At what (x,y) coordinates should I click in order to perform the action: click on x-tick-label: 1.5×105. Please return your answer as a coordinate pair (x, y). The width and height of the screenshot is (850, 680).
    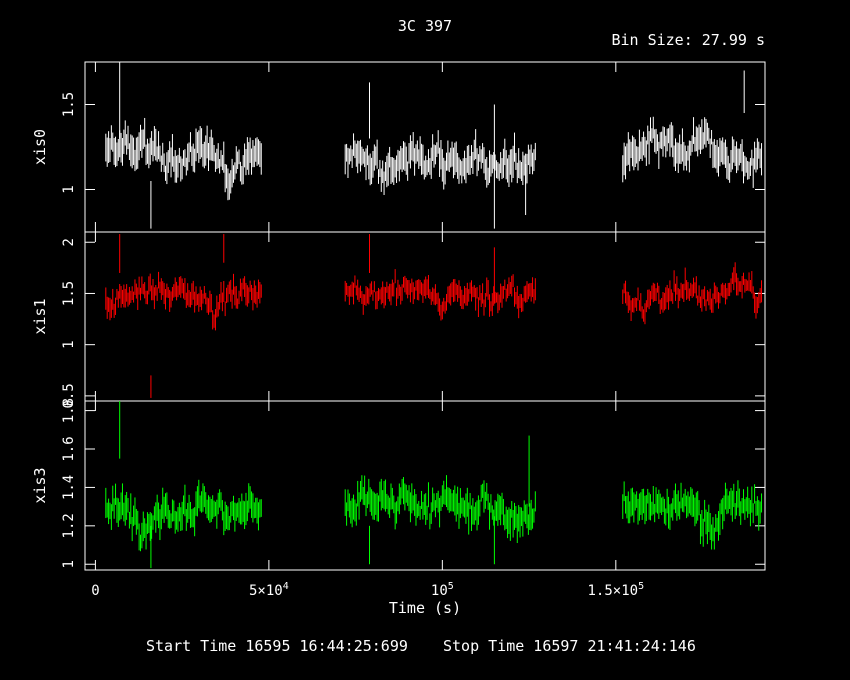
    Looking at the image, I should click on (616, 590).